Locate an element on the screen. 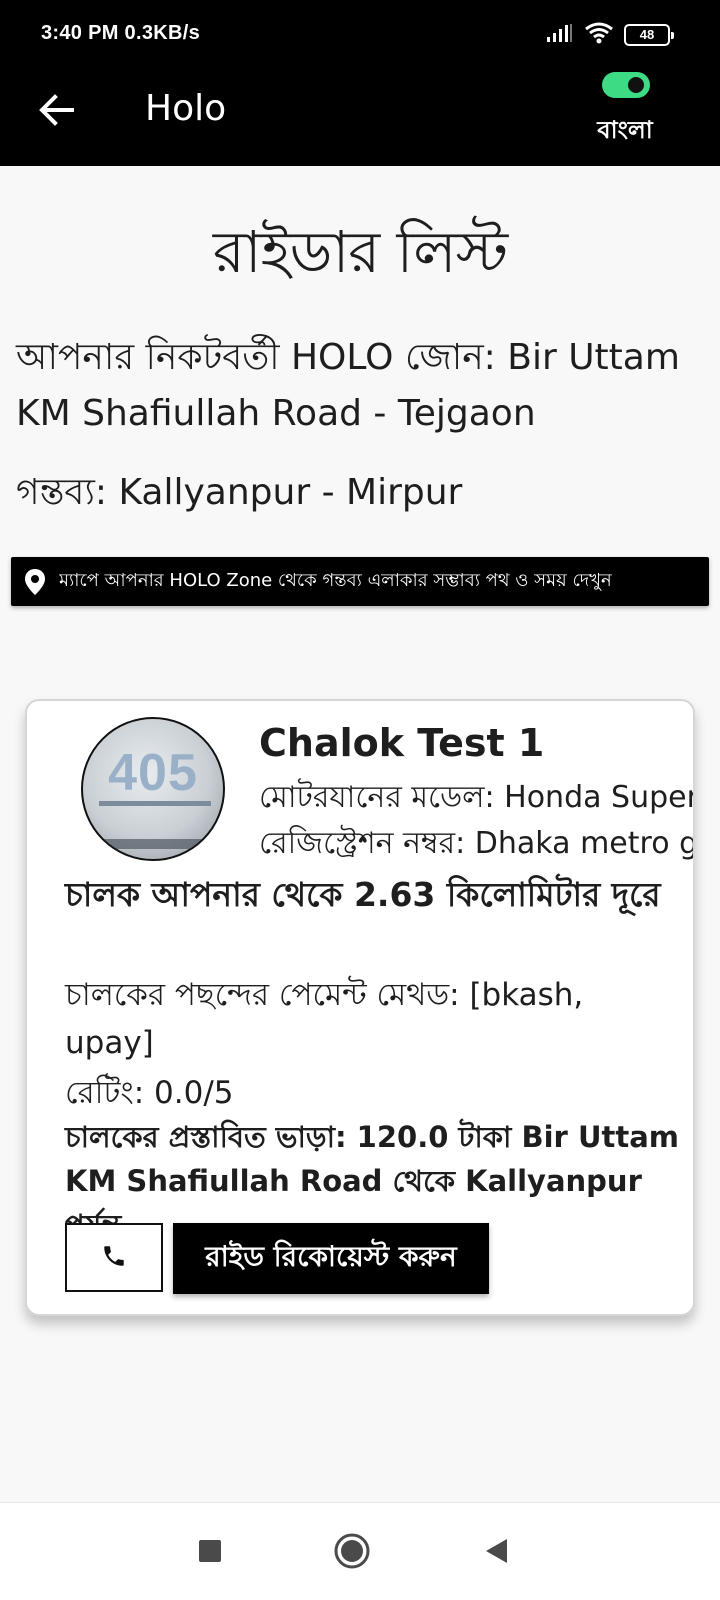 The image size is (720, 1600). home-button is located at coordinates (352, 1553).